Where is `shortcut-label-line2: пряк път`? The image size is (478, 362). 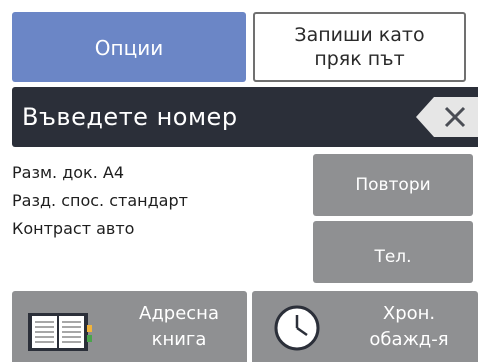
shortcut-label-line2: пряк път is located at coordinates (359, 59).